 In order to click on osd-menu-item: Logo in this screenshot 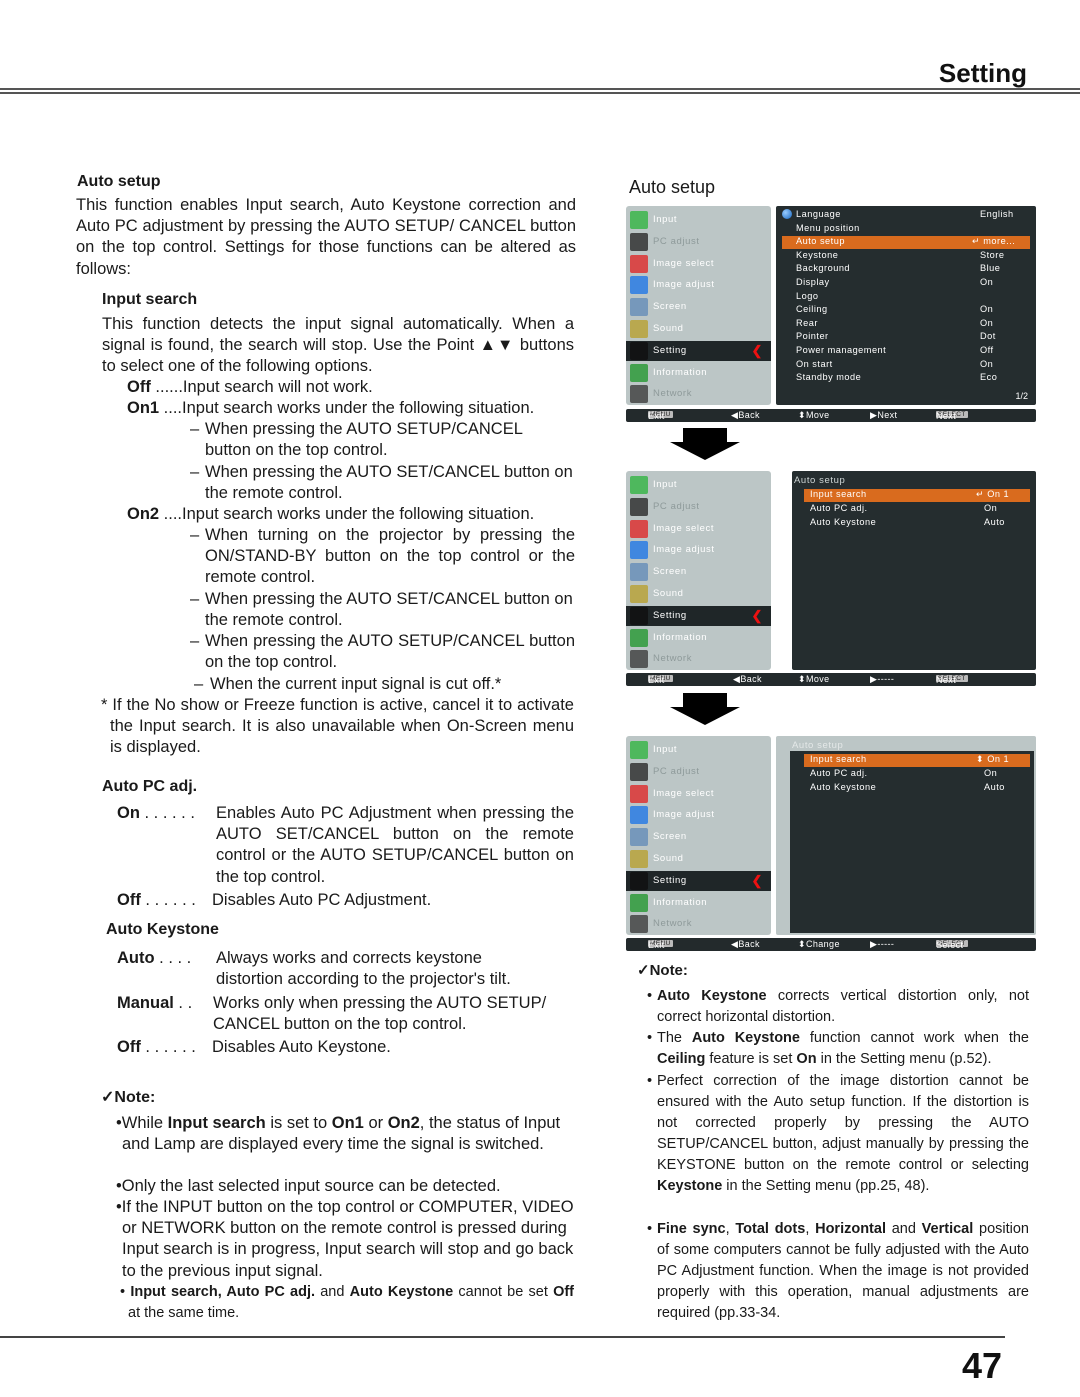, I will do `click(906, 297)`.